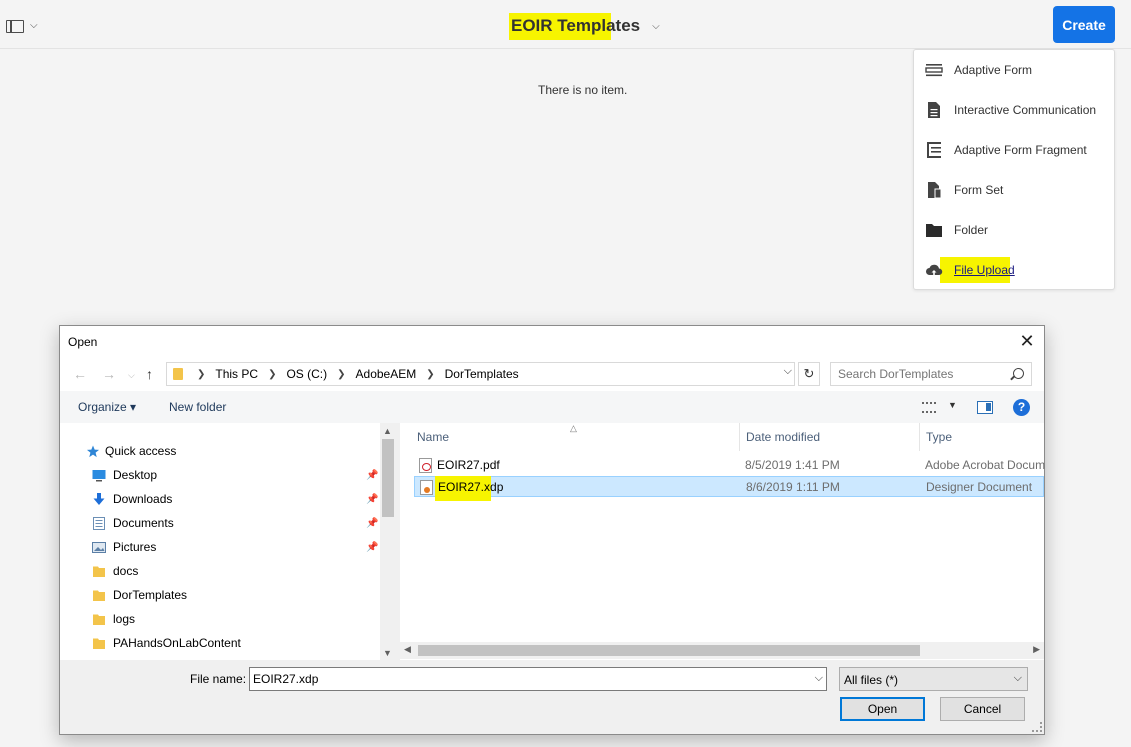  I want to click on search-field, so click(931, 374).